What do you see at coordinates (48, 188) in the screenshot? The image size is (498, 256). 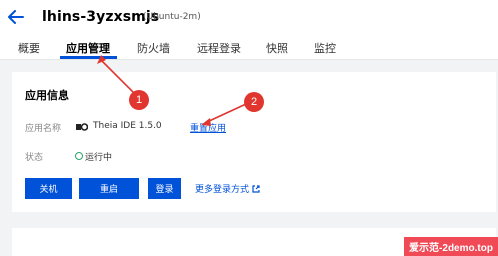 I see `shutdown-button: 关机` at bounding box center [48, 188].